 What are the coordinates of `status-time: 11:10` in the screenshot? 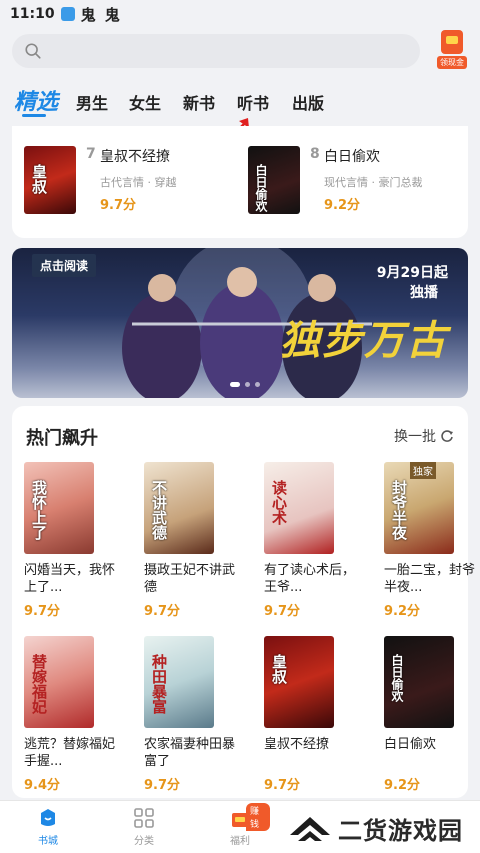 It's located at (32, 14).